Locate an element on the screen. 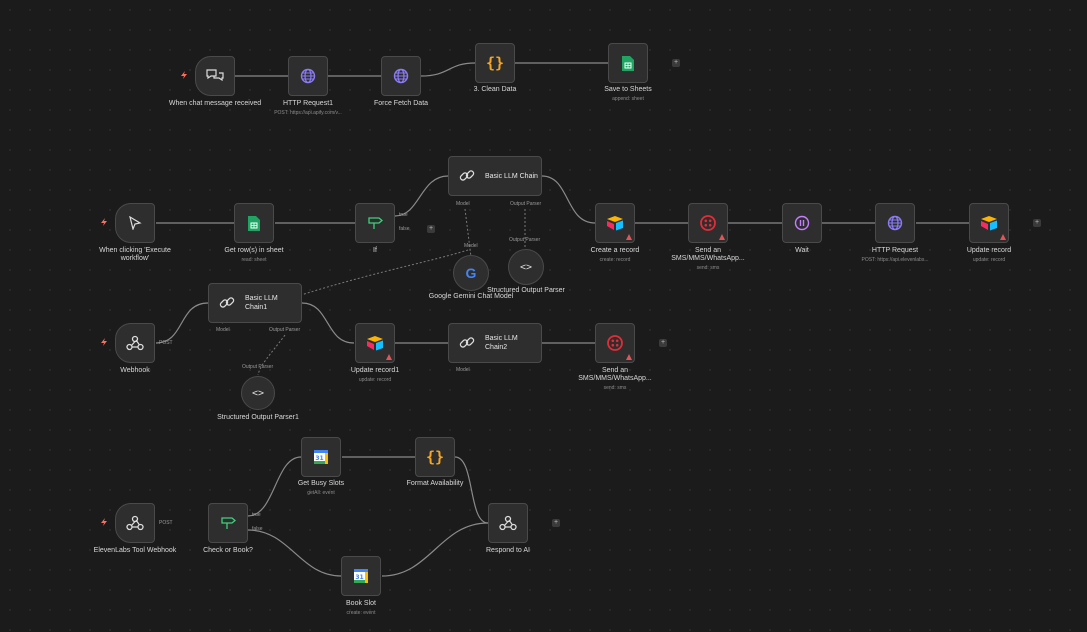  http-request-1-node is located at coordinates (308, 76).